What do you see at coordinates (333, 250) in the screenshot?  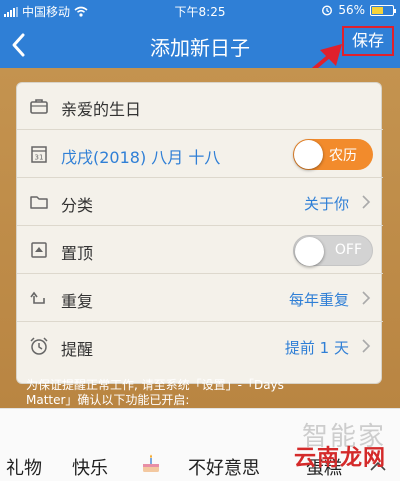 I see `pin-top-toggle: OFF` at bounding box center [333, 250].